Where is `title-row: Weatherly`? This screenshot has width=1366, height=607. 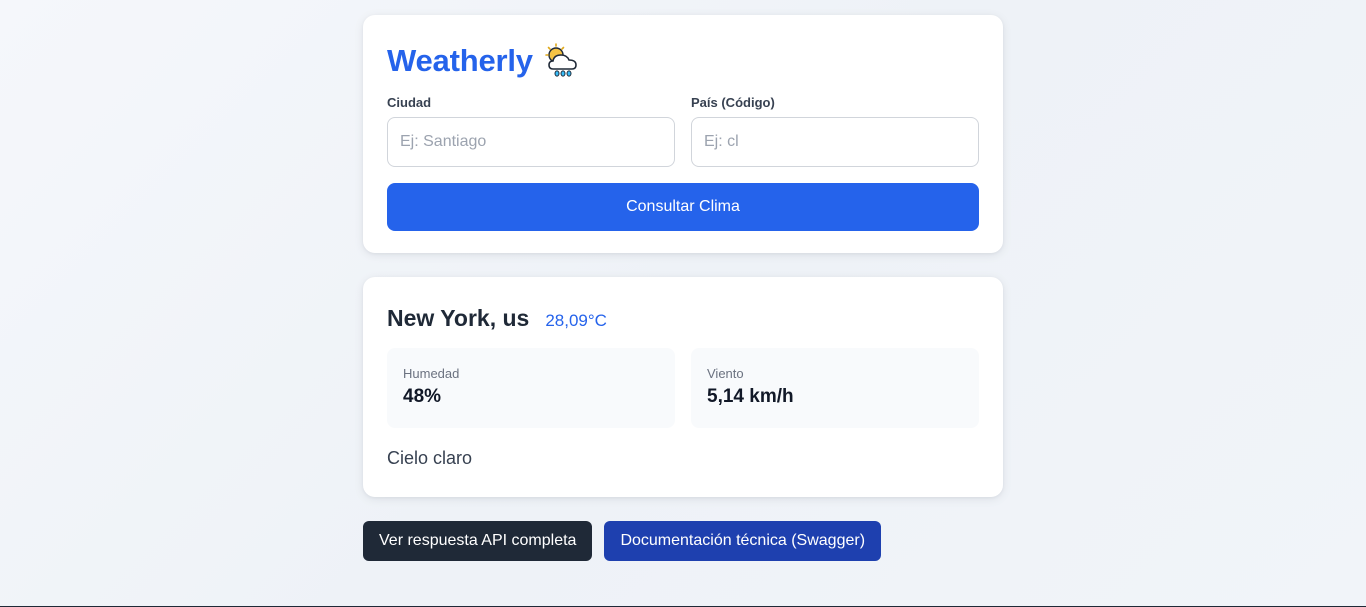
title-row: Weatherly is located at coordinates (683, 61).